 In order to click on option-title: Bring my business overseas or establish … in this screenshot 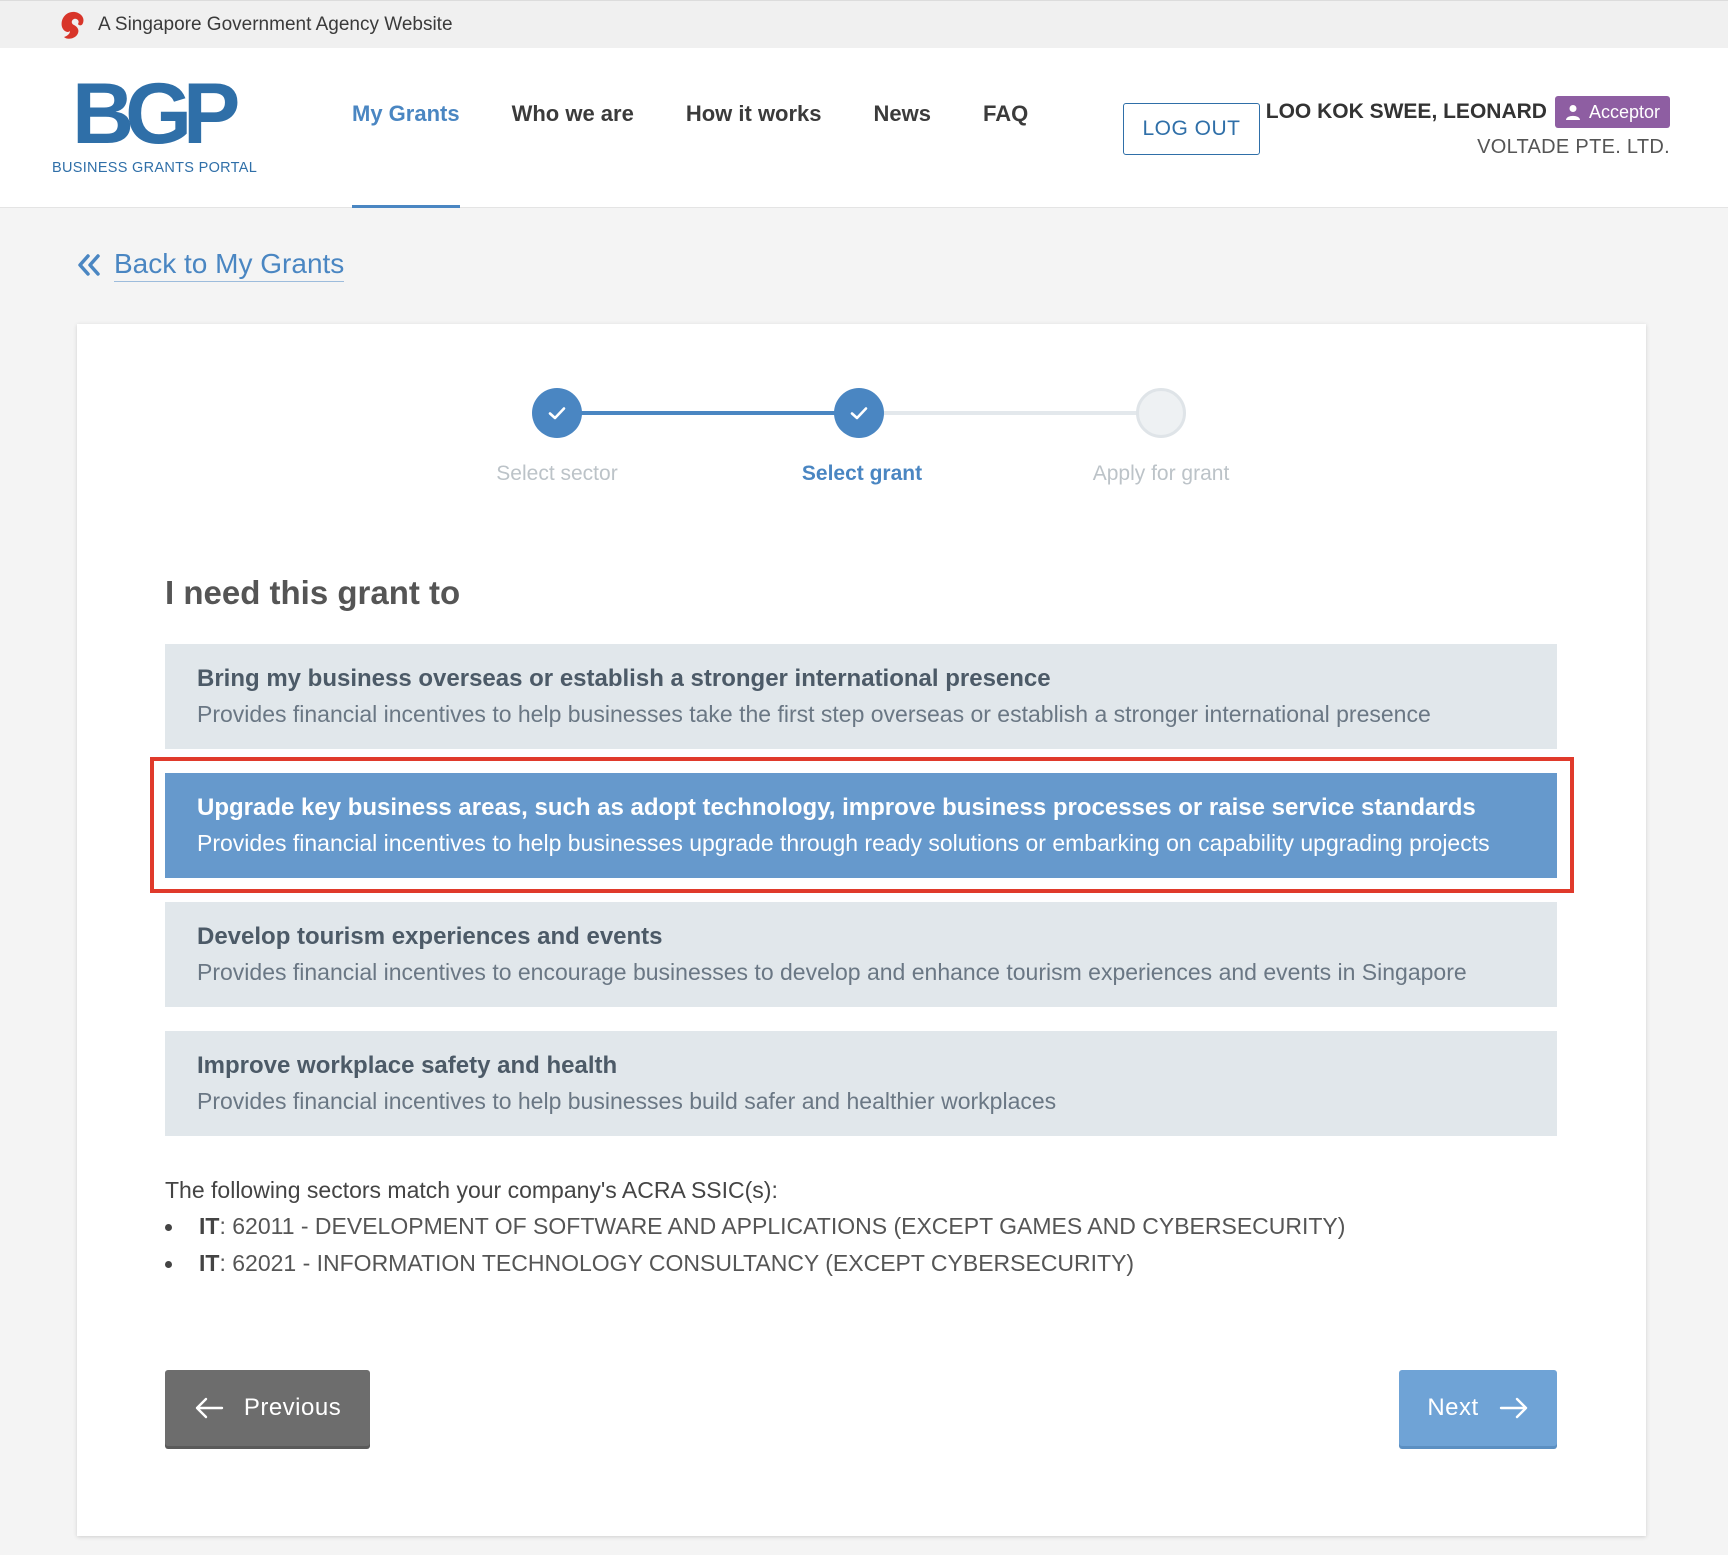, I will do `click(624, 678)`.